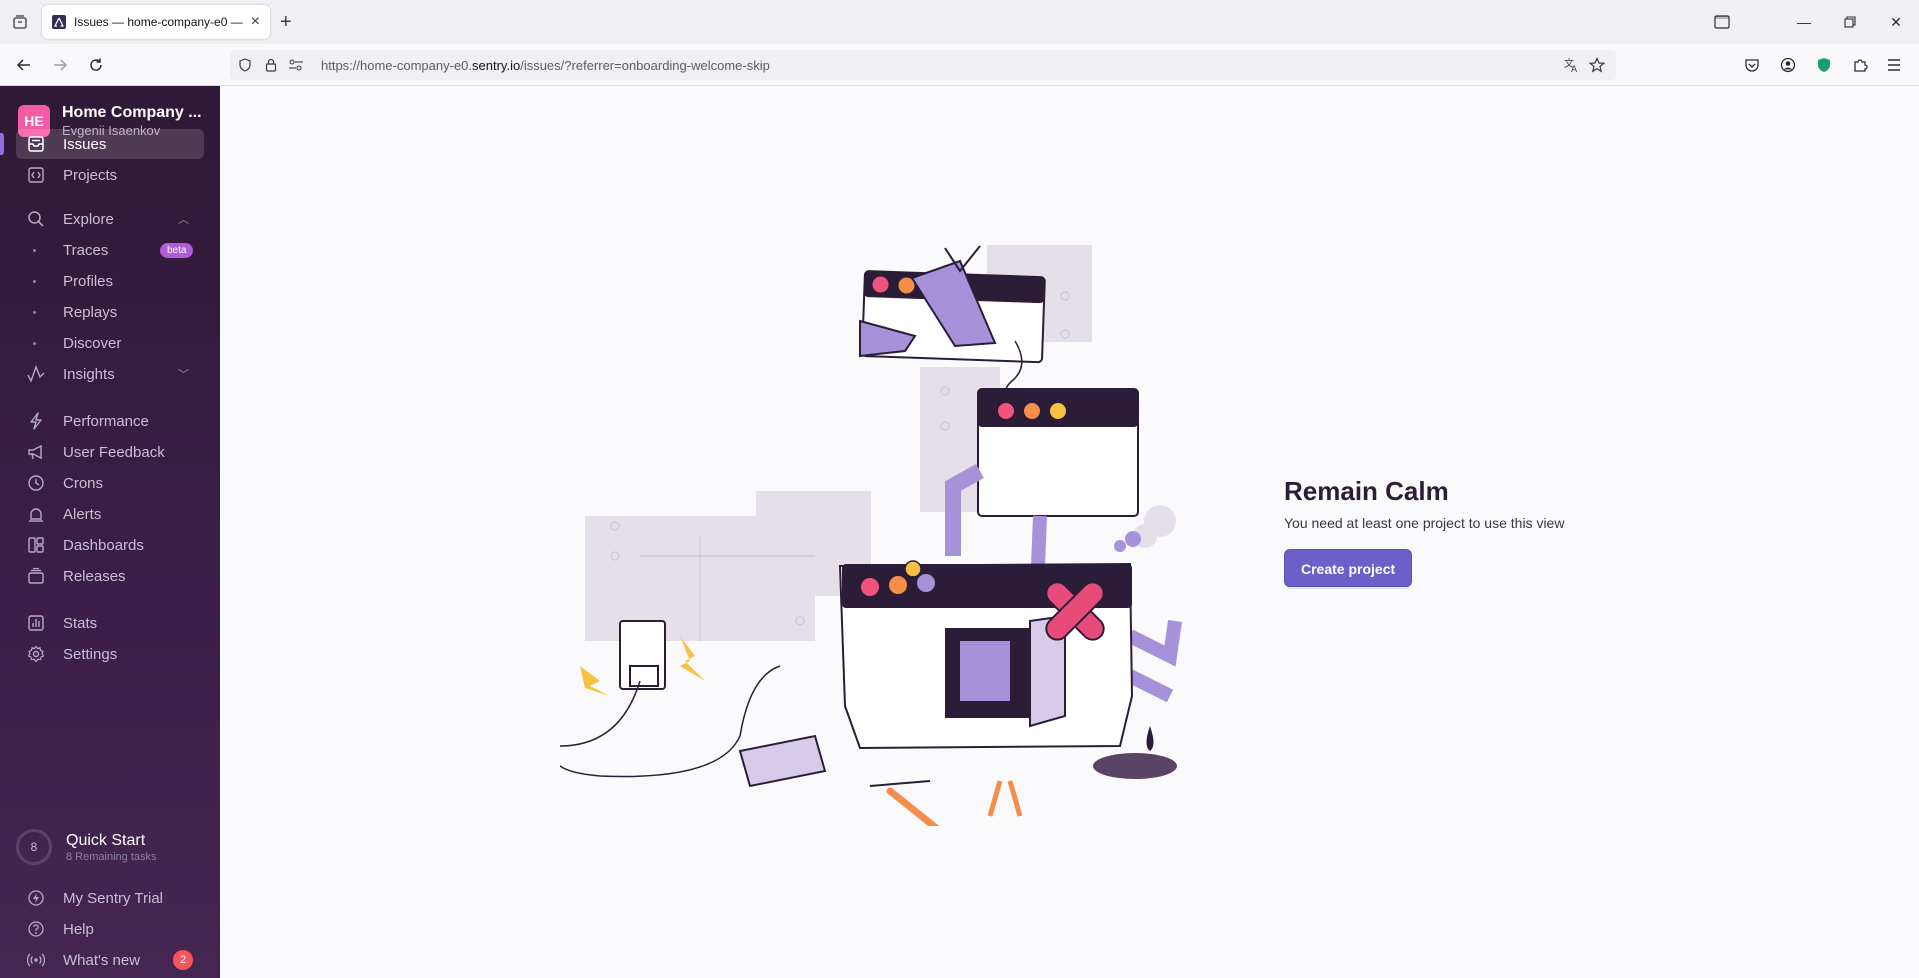 This screenshot has height=978, width=1919. What do you see at coordinates (111, 856) in the screenshot?
I see `quick-start-subtitle: 8 Remaining tasks` at bounding box center [111, 856].